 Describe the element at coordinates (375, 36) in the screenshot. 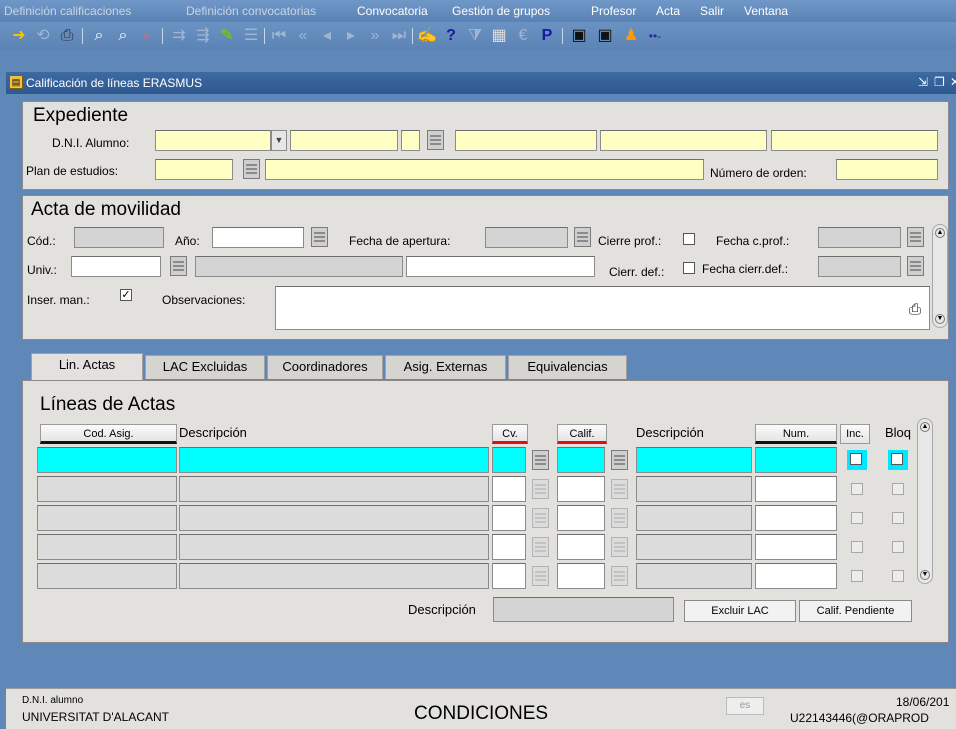

I see `next-block-icon: »` at that location.